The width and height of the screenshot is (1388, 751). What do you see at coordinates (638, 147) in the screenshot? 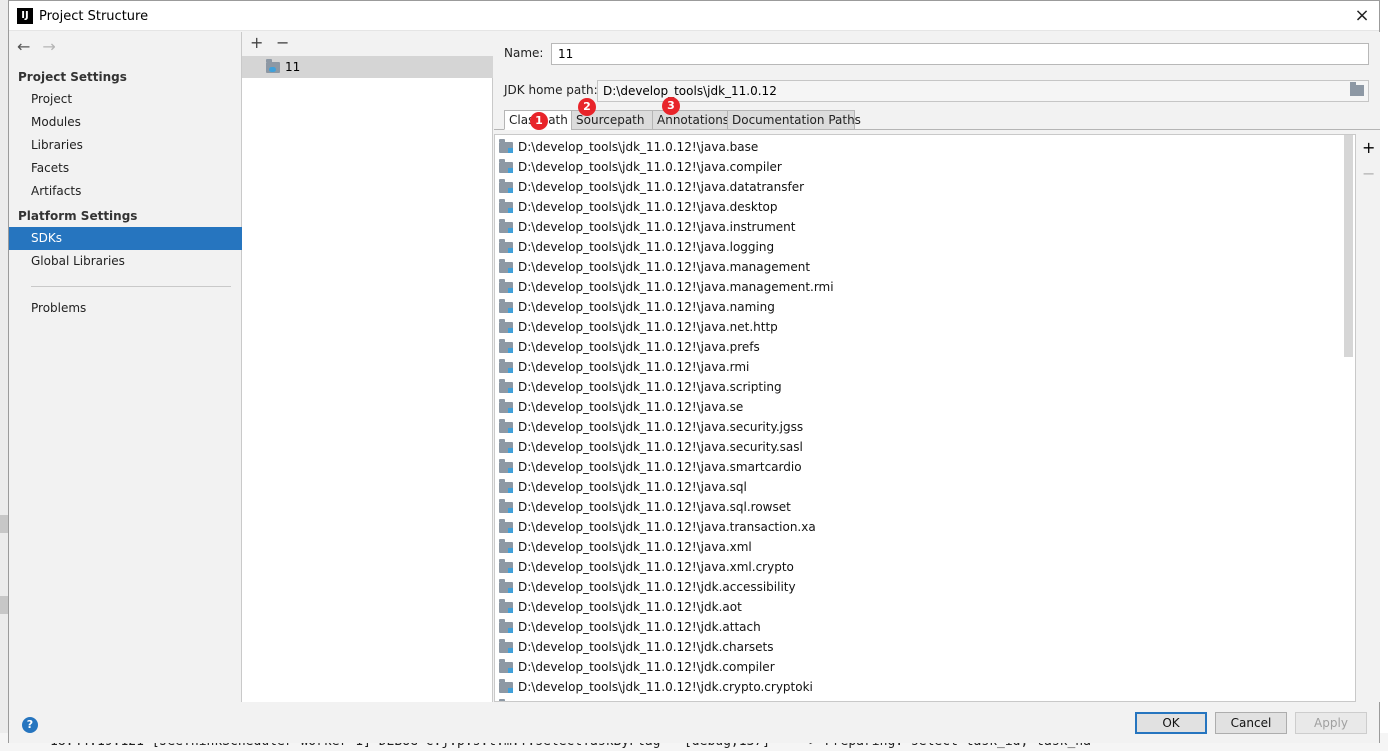
I see `classpath-item-label: D:\develop_tools\jdk_11.0.12!\java.base` at bounding box center [638, 147].